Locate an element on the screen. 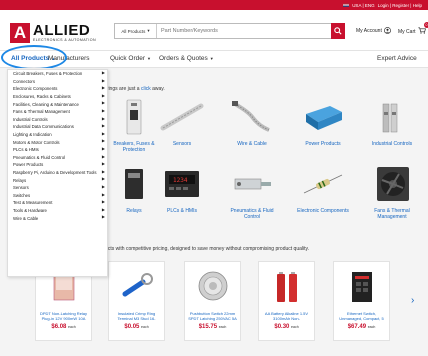 This screenshot has height=356, width=428. my-account-link: My Account is located at coordinates (373, 30).